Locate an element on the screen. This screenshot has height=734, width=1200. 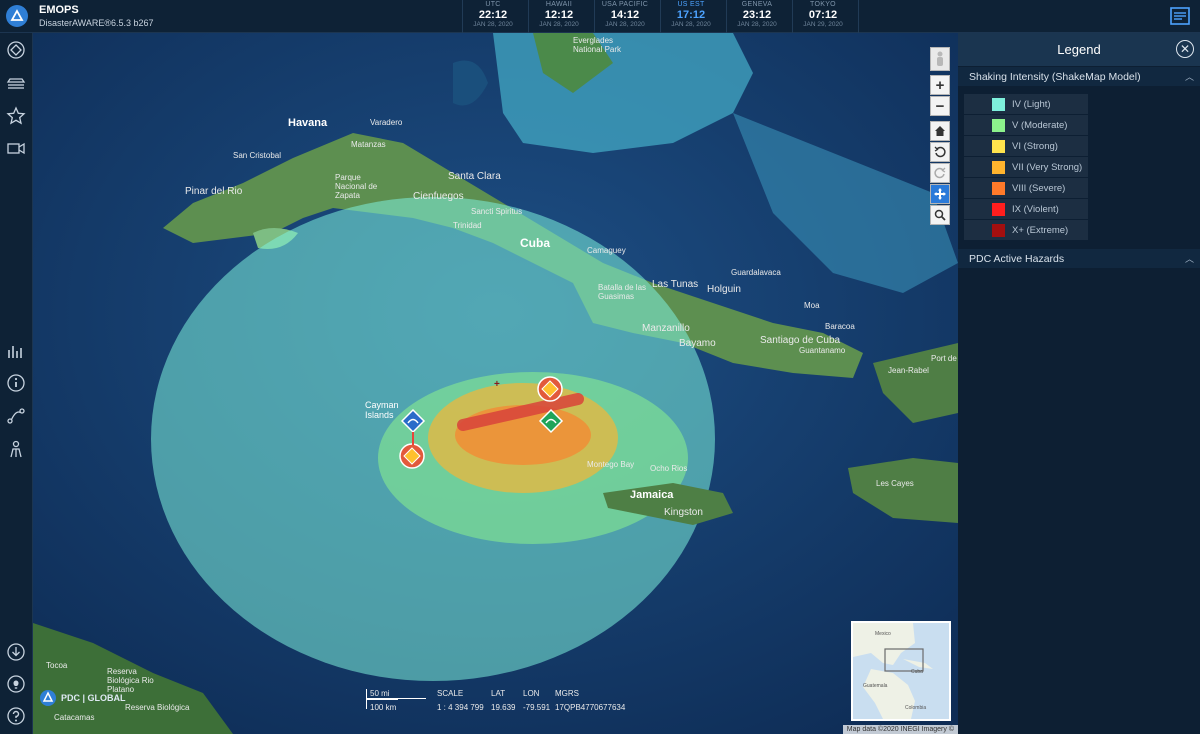
clock-usa-pacific: USA PACIFIC 14:12 JAN 28, 2020 is located at coordinates (625, 16).